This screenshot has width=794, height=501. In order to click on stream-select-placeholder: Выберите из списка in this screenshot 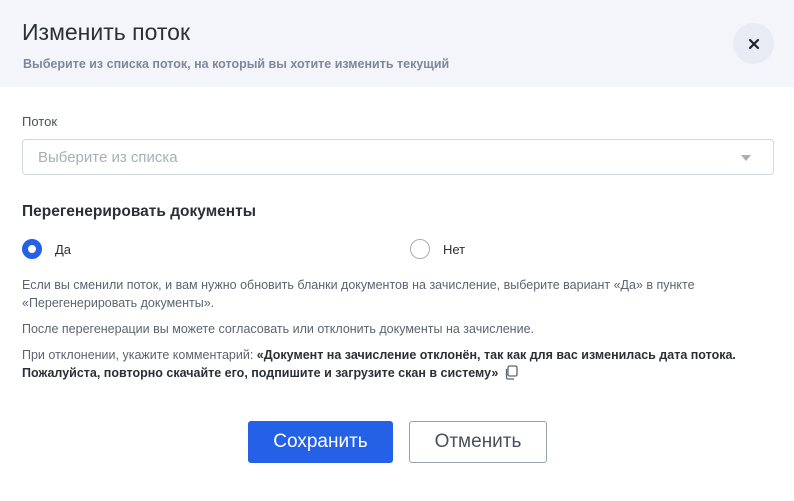, I will do `click(108, 157)`.